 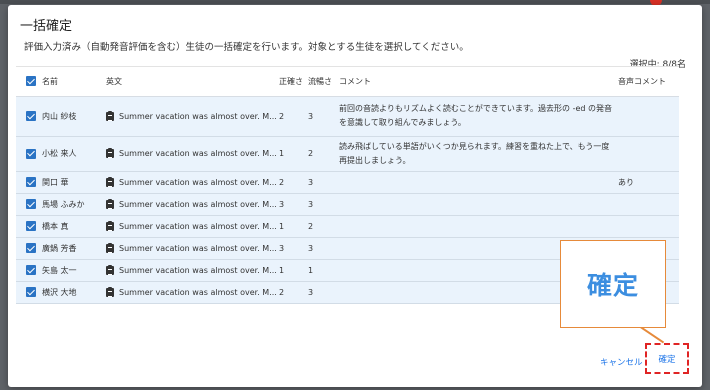 I want to click on student-name: 矢島 太一, so click(x=74, y=270).